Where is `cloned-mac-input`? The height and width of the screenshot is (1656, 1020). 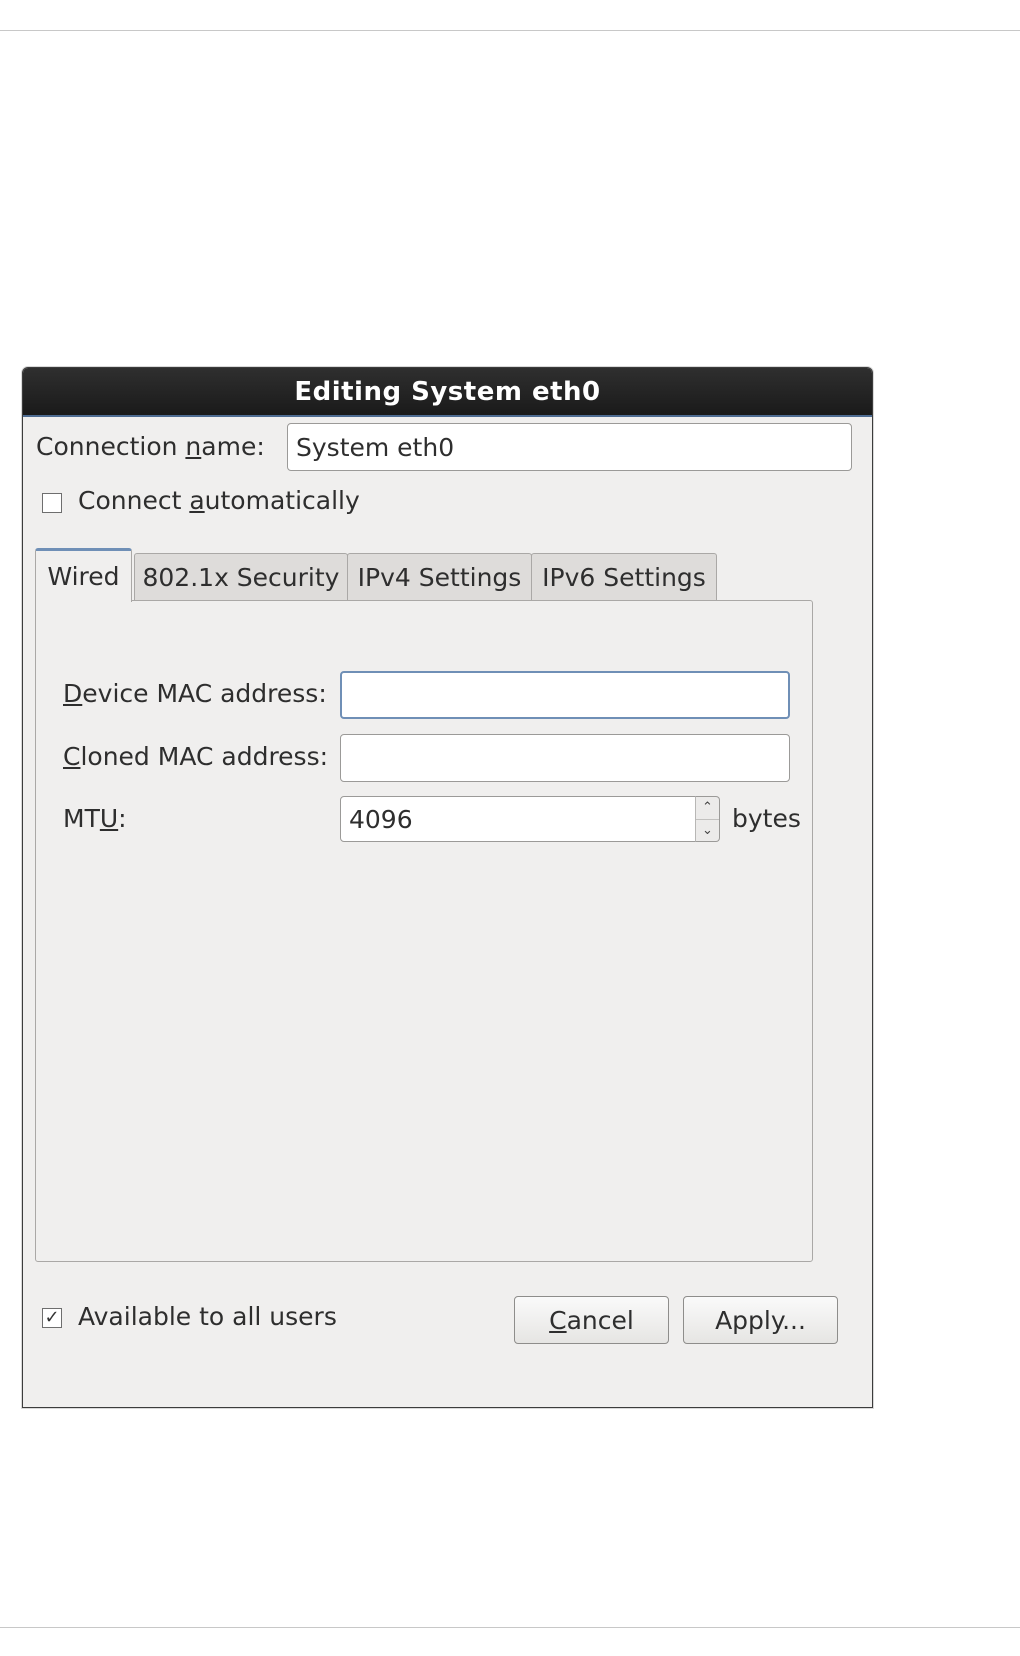
cloned-mac-input is located at coordinates (565, 758).